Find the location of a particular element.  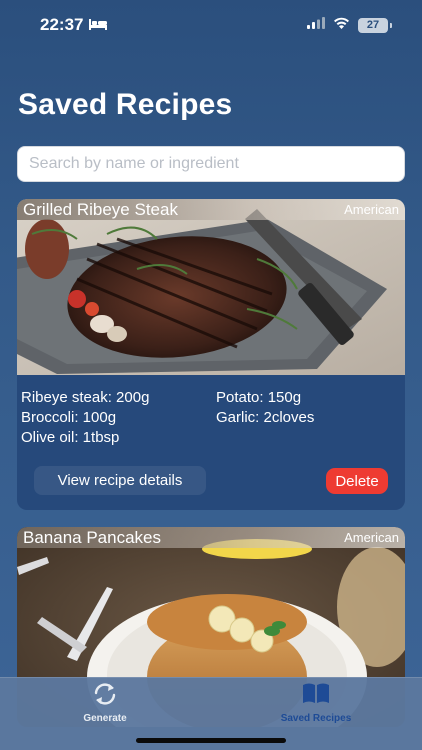

tab-label: Generate is located at coordinates (105, 718).